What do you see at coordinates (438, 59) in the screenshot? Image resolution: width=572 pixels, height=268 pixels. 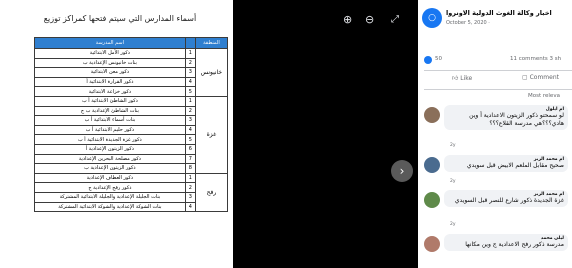 I see `reaction-count: 50` at bounding box center [438, 59].